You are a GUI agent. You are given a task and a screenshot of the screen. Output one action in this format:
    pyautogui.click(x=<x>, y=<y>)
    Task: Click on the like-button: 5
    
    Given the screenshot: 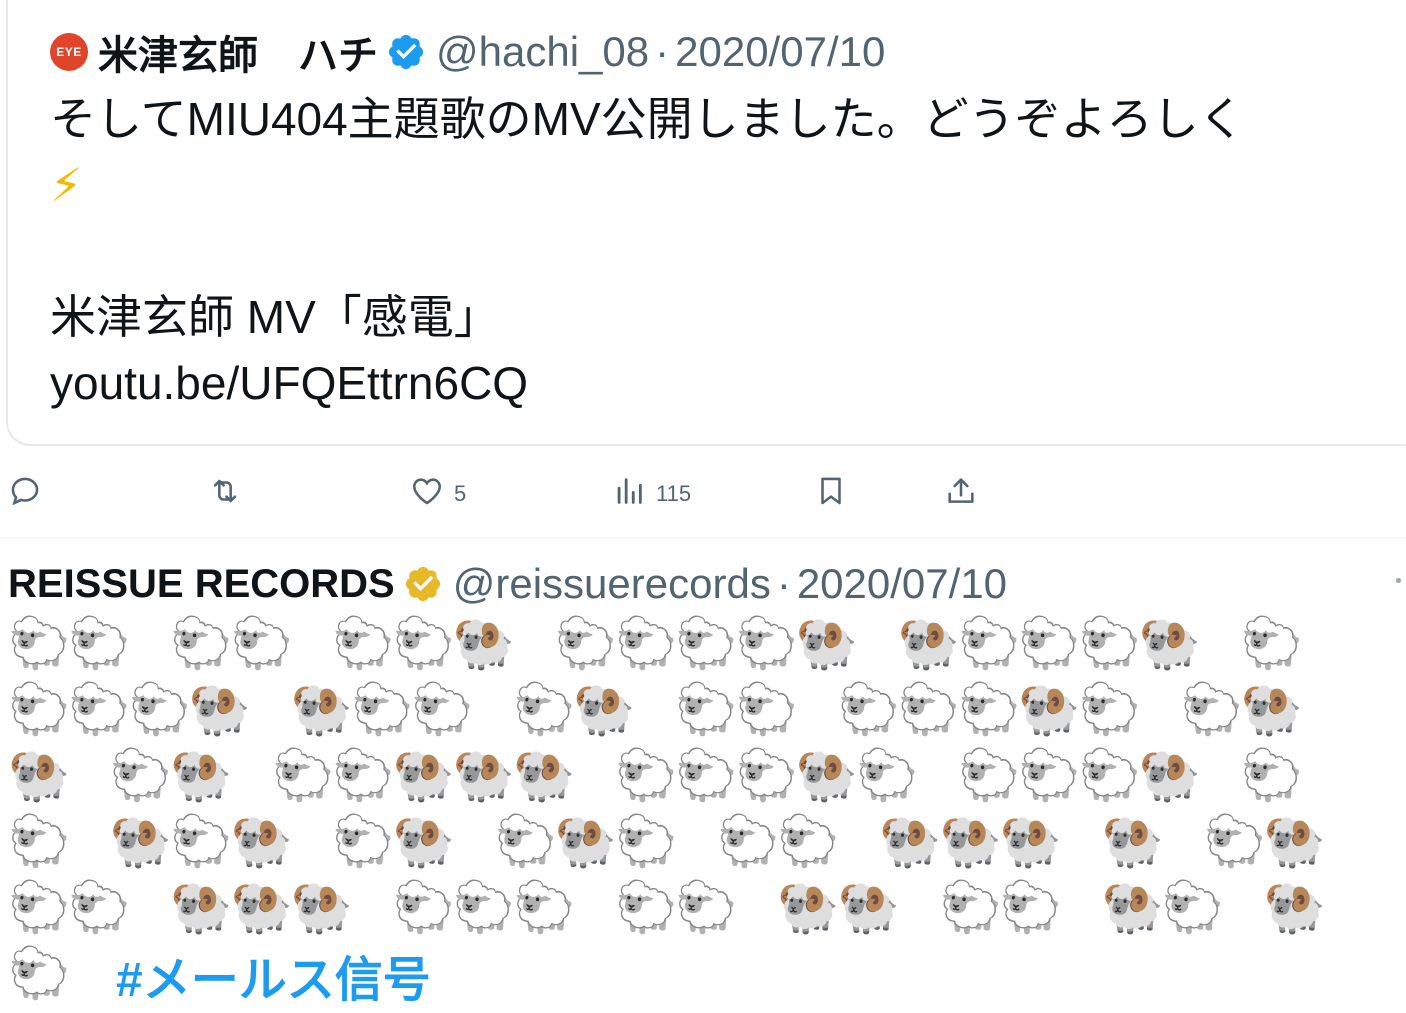 What is the action you would take?
    pyautogui.click(x=438, y=494)
    